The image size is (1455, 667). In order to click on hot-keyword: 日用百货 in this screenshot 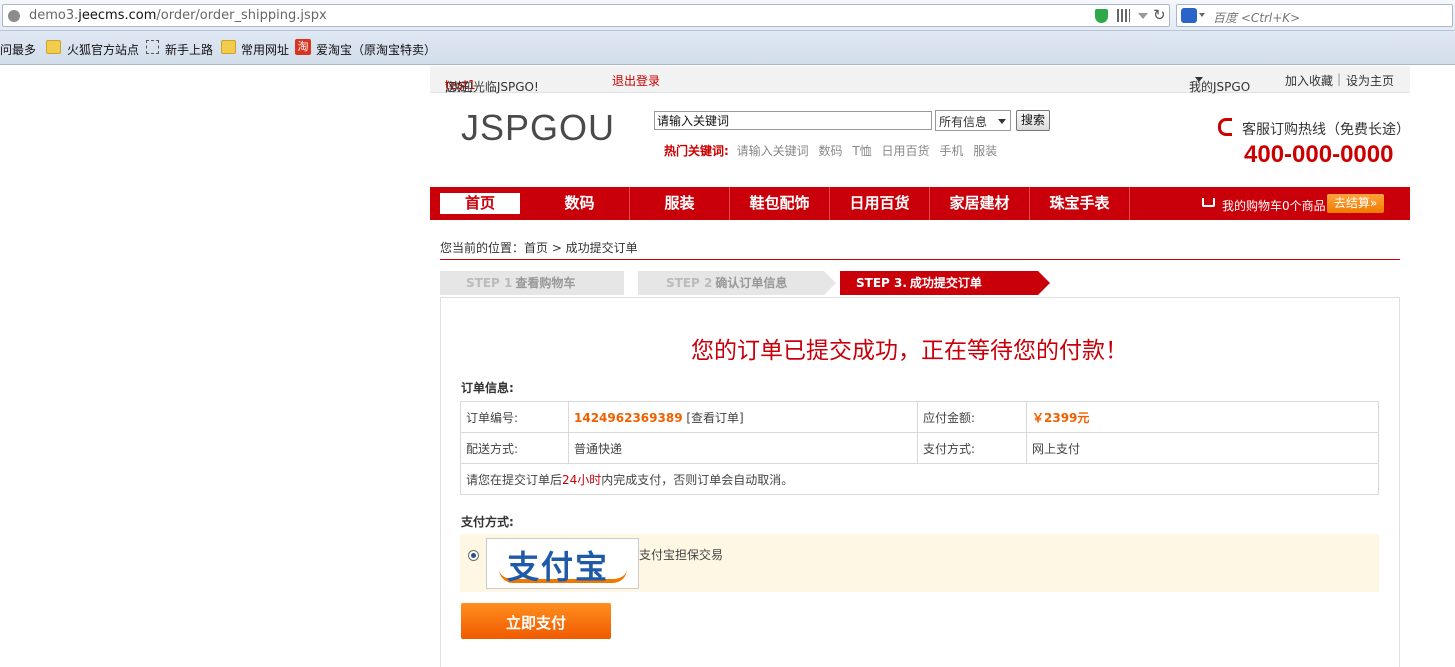, I will do `click(906, 151)`.